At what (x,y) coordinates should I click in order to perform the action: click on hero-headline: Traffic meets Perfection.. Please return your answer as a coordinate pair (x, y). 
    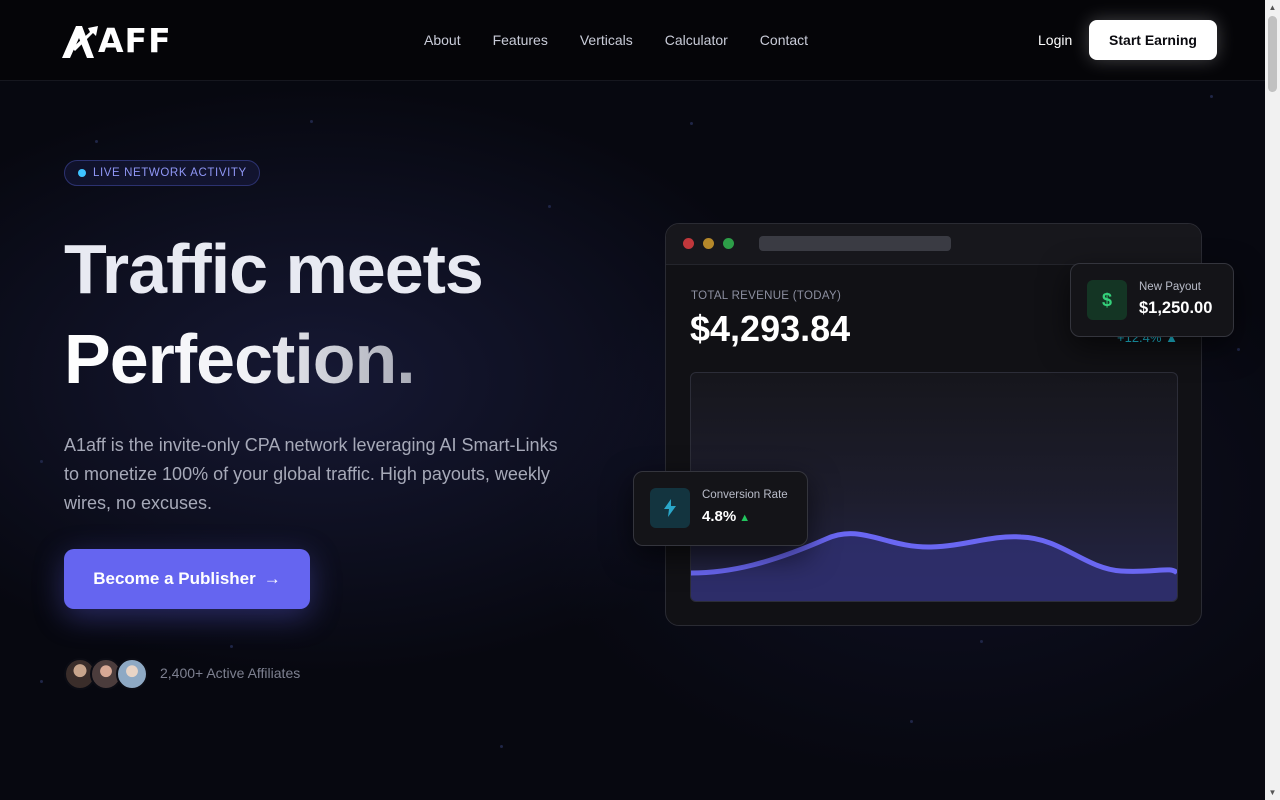
    Looking at the image, I should click on (274, 314).